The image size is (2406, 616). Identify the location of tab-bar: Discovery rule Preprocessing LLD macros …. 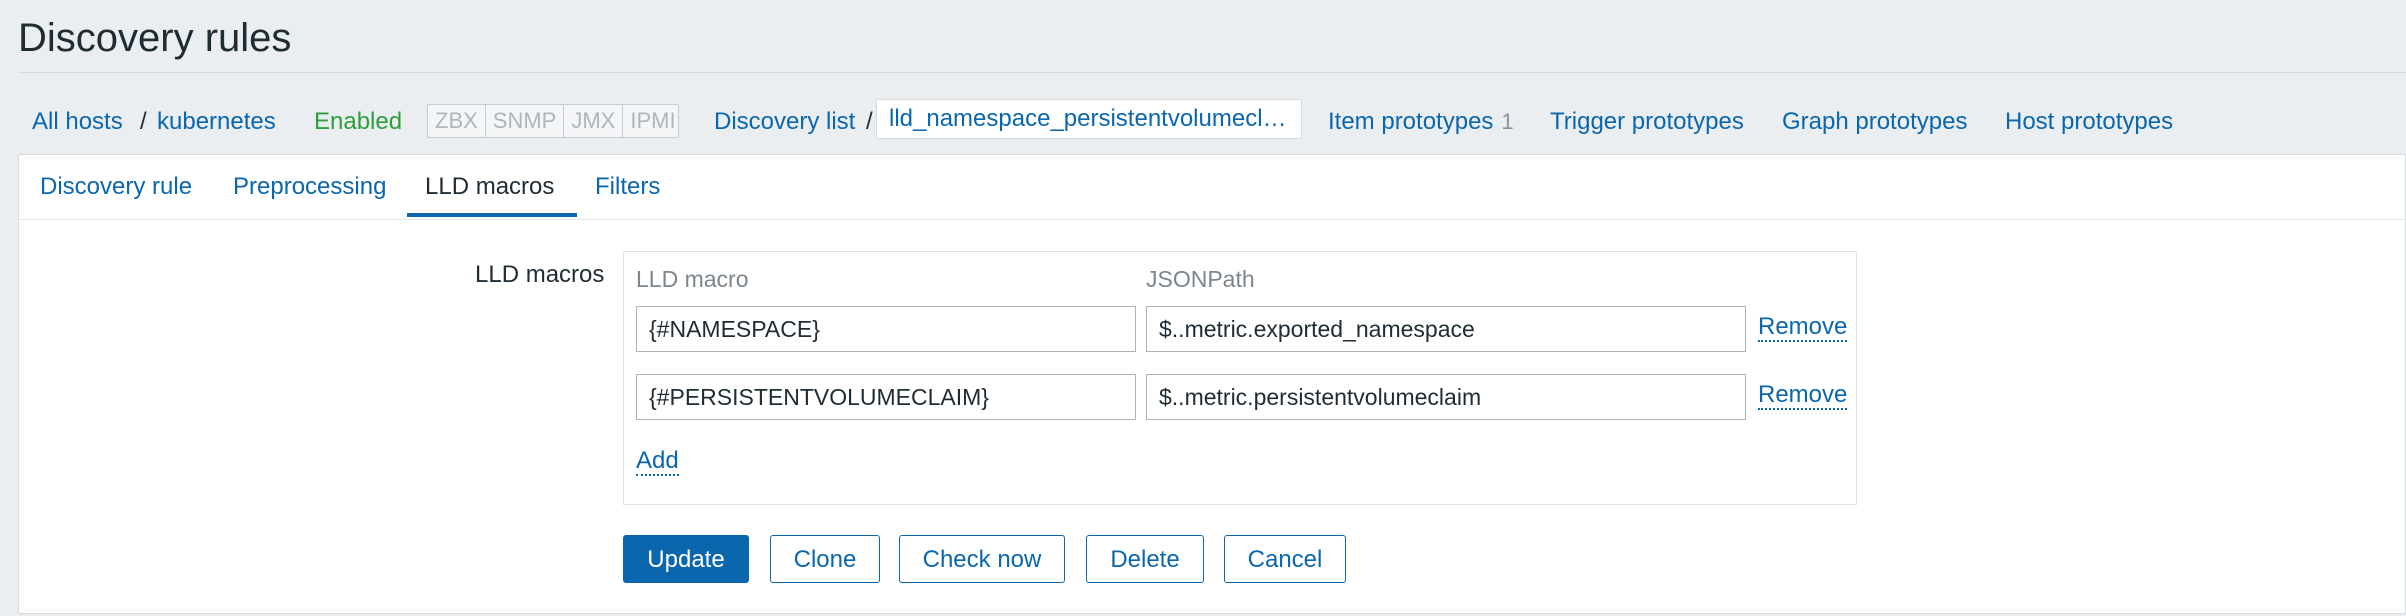
(1212, 187).